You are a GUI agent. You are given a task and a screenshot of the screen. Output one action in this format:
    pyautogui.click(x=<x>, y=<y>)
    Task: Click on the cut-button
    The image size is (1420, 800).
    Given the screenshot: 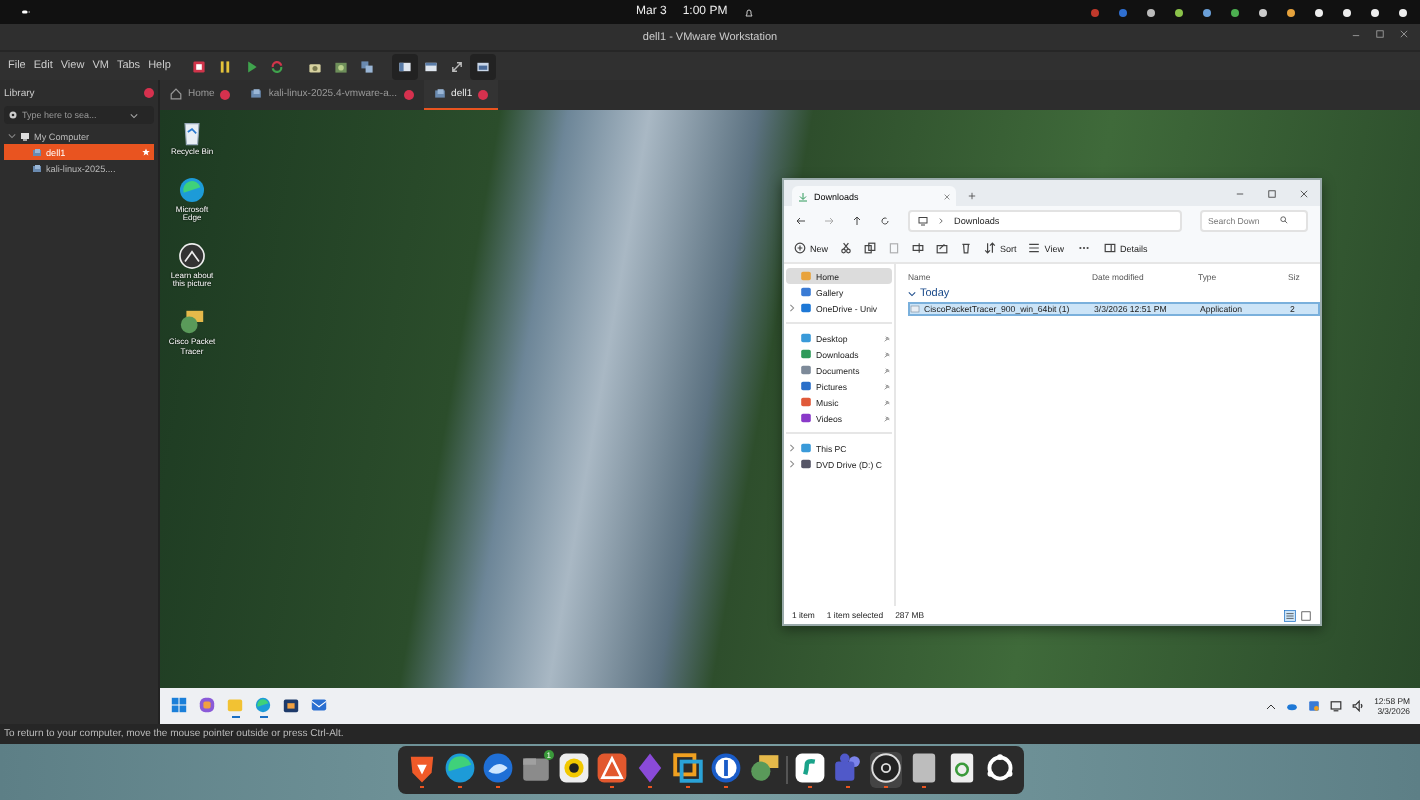 What is the action you would take?
    pyautogui.click(x=846, y=248)
    